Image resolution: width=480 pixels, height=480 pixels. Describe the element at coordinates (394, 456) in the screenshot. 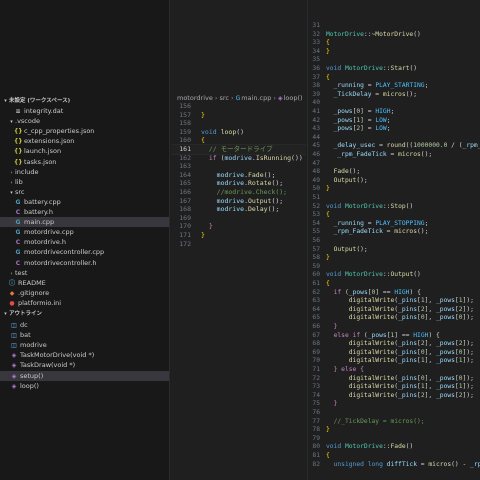

I see `code-line: 81 {` at that location.